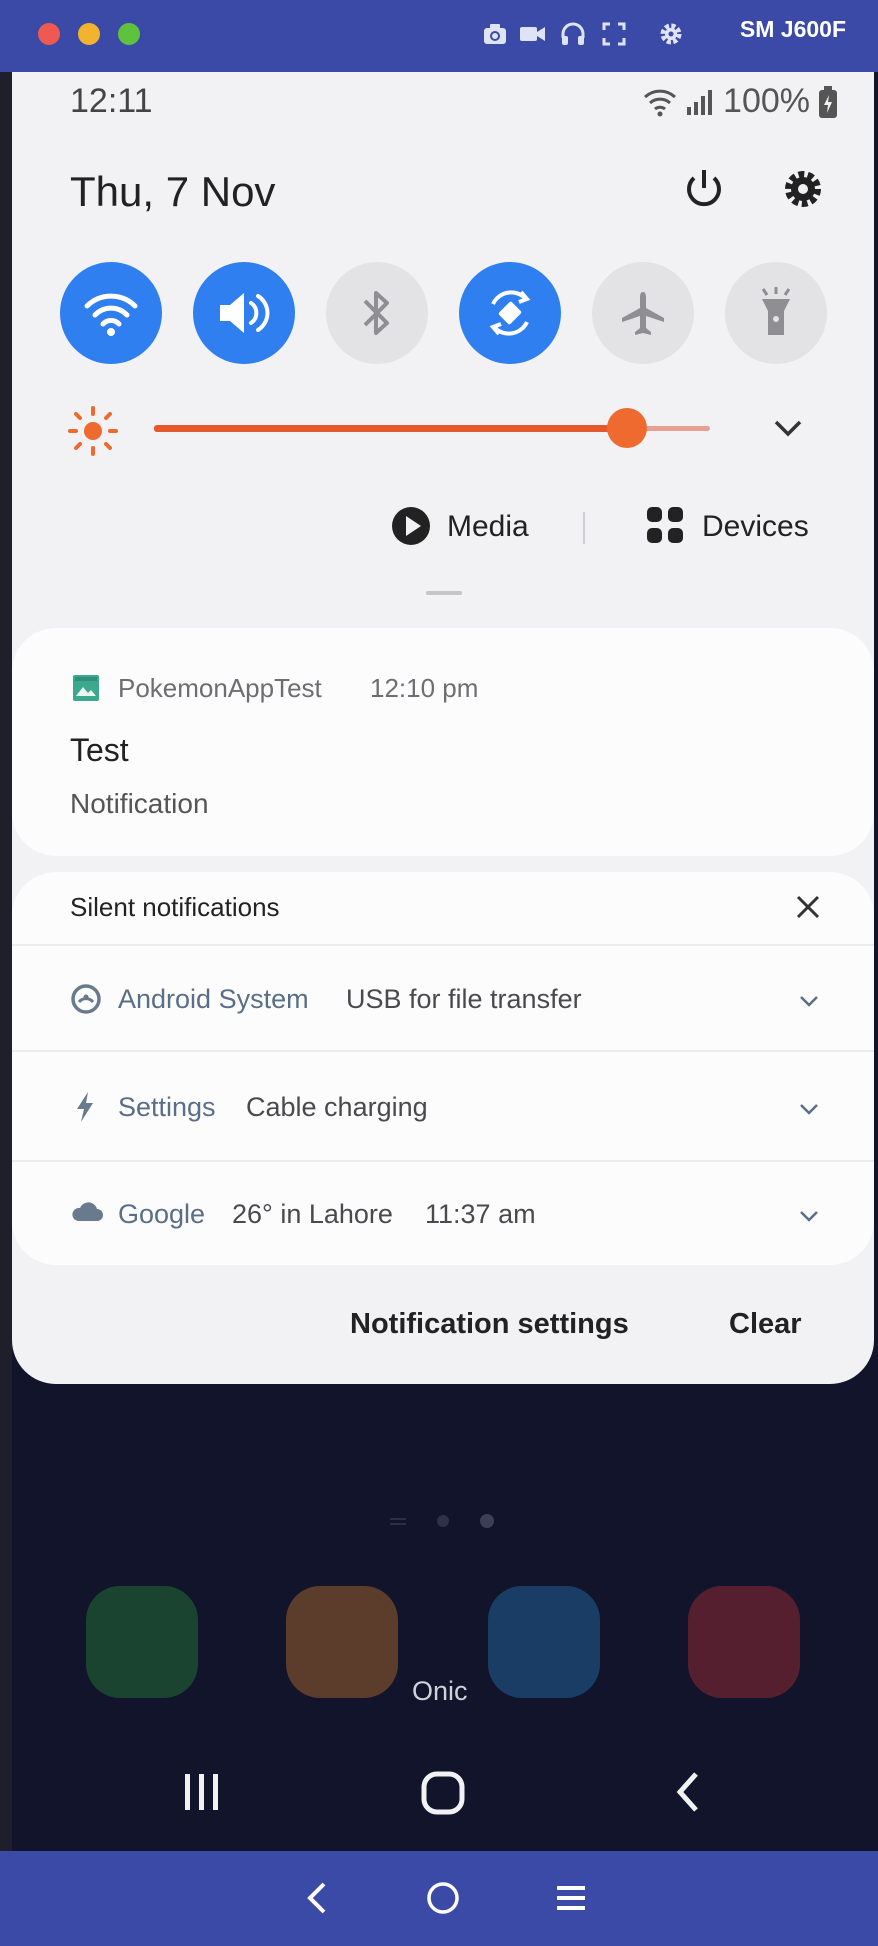 The width and height of the screenshot is (878, 1946). I want to click on rotate-icon, so click(510, 313).